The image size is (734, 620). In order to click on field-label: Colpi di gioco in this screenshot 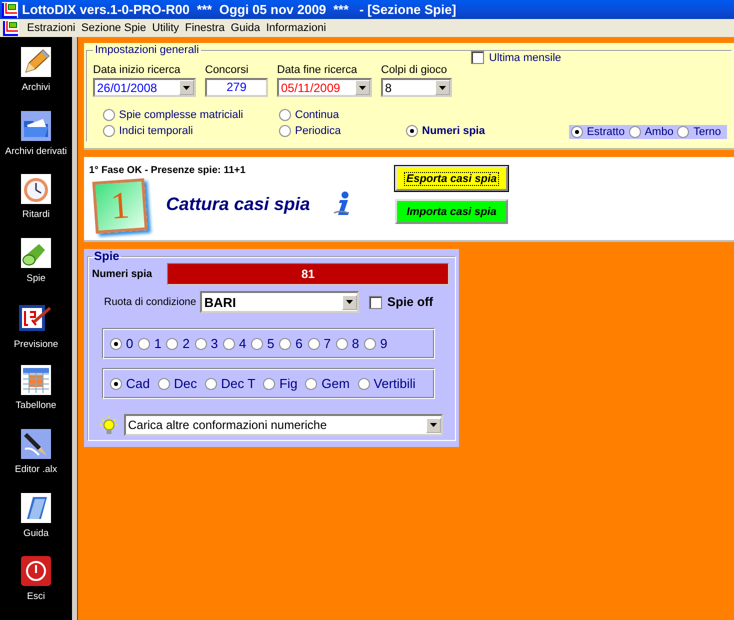, I will do `click(414, 70)`.